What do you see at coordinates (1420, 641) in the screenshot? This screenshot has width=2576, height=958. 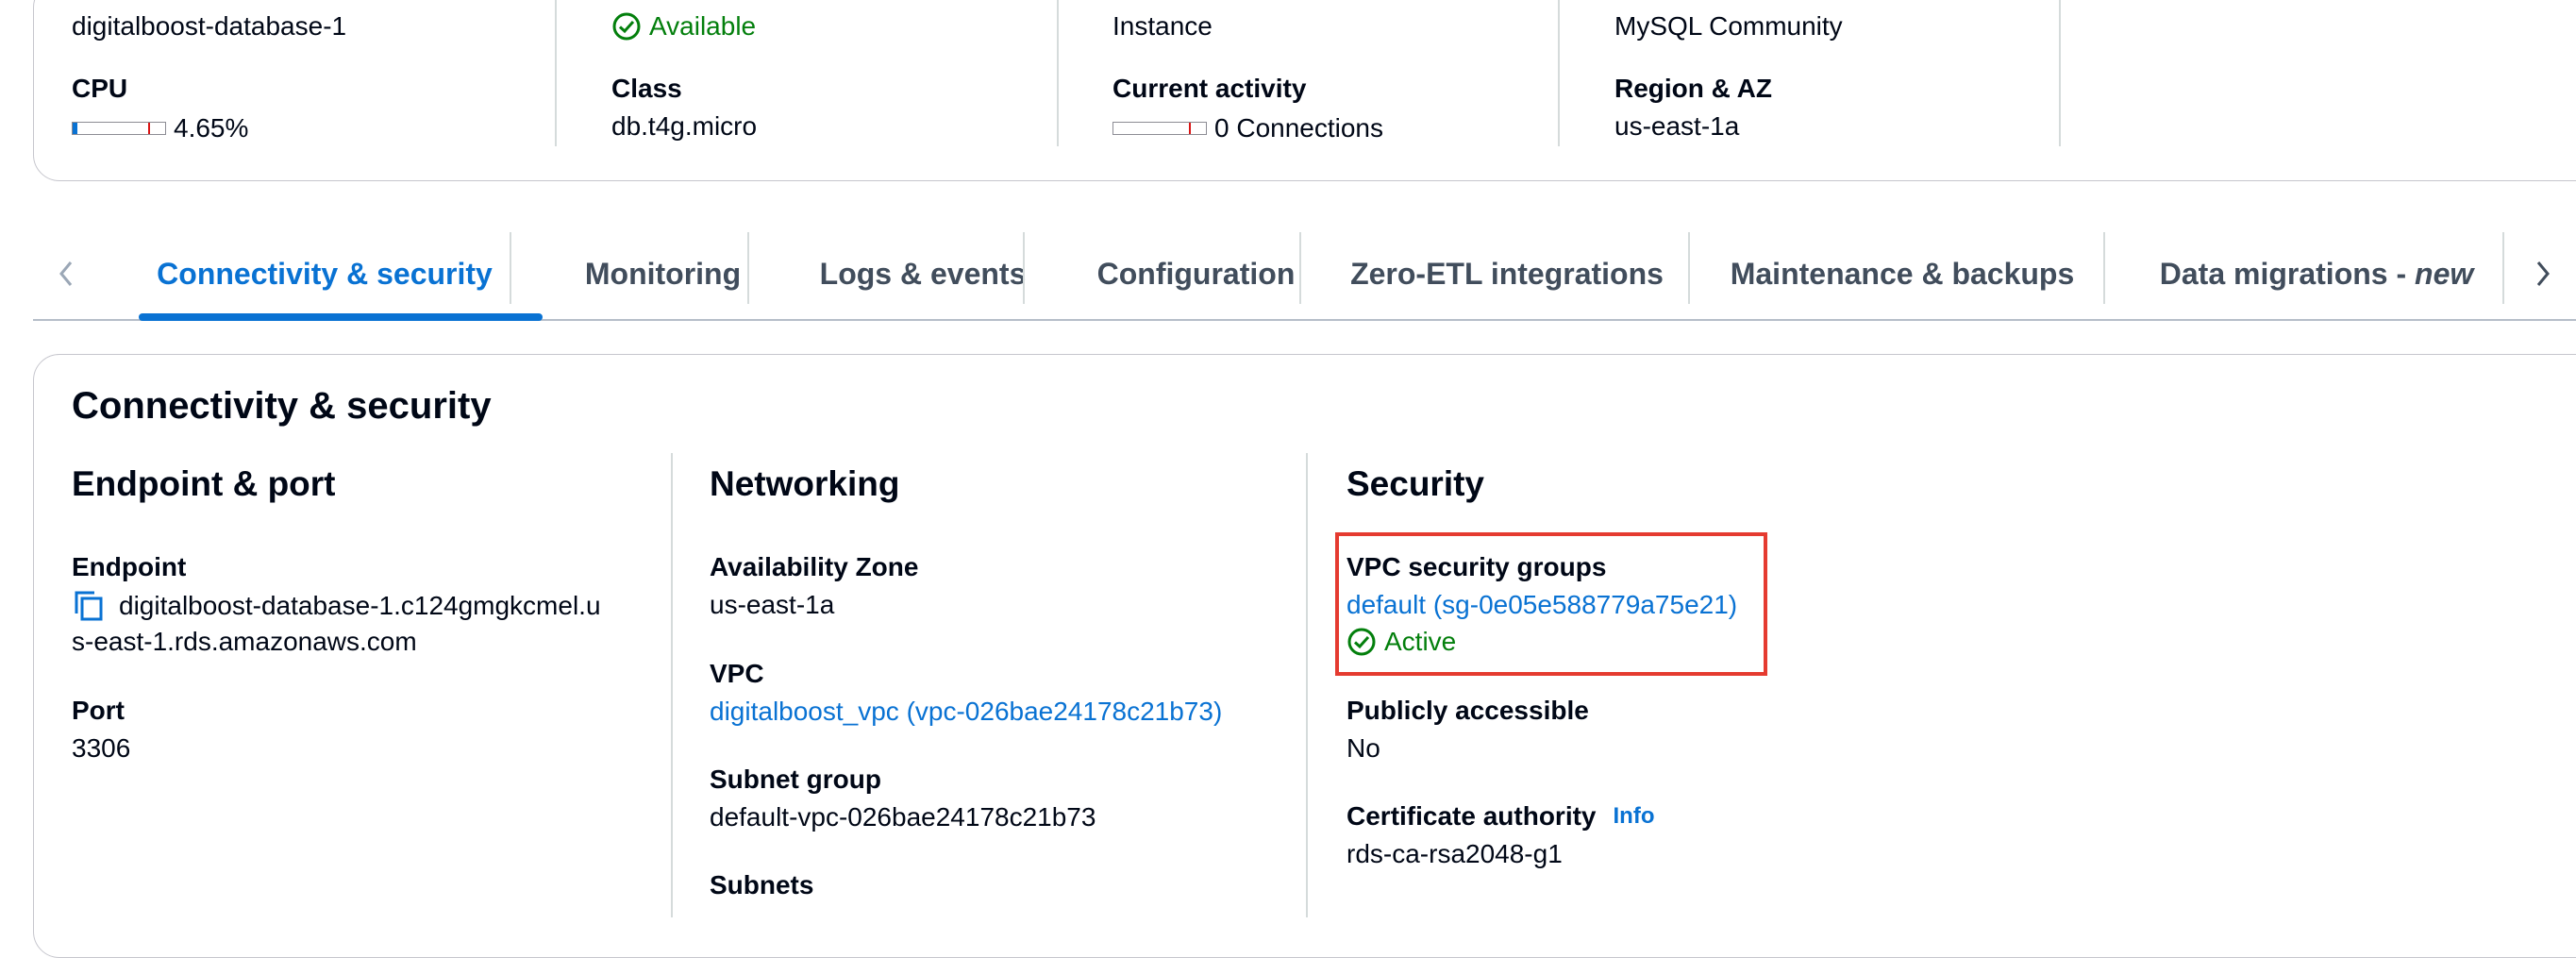 I see `security-group-status-text: Active` at bounding box center [1420, 641].